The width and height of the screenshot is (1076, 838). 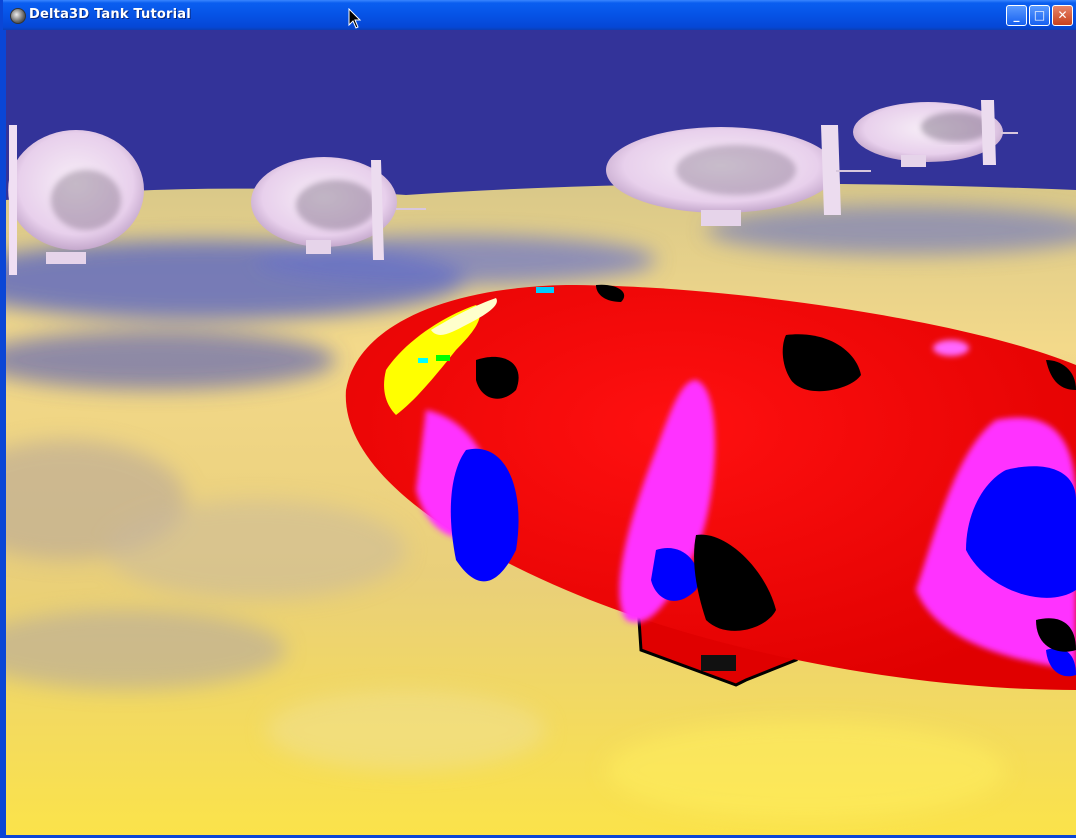 What do you see at coordinates (355, 18) in the screenshot?
I see `mouse-cursor-icon` at bounding box center [355, 18].